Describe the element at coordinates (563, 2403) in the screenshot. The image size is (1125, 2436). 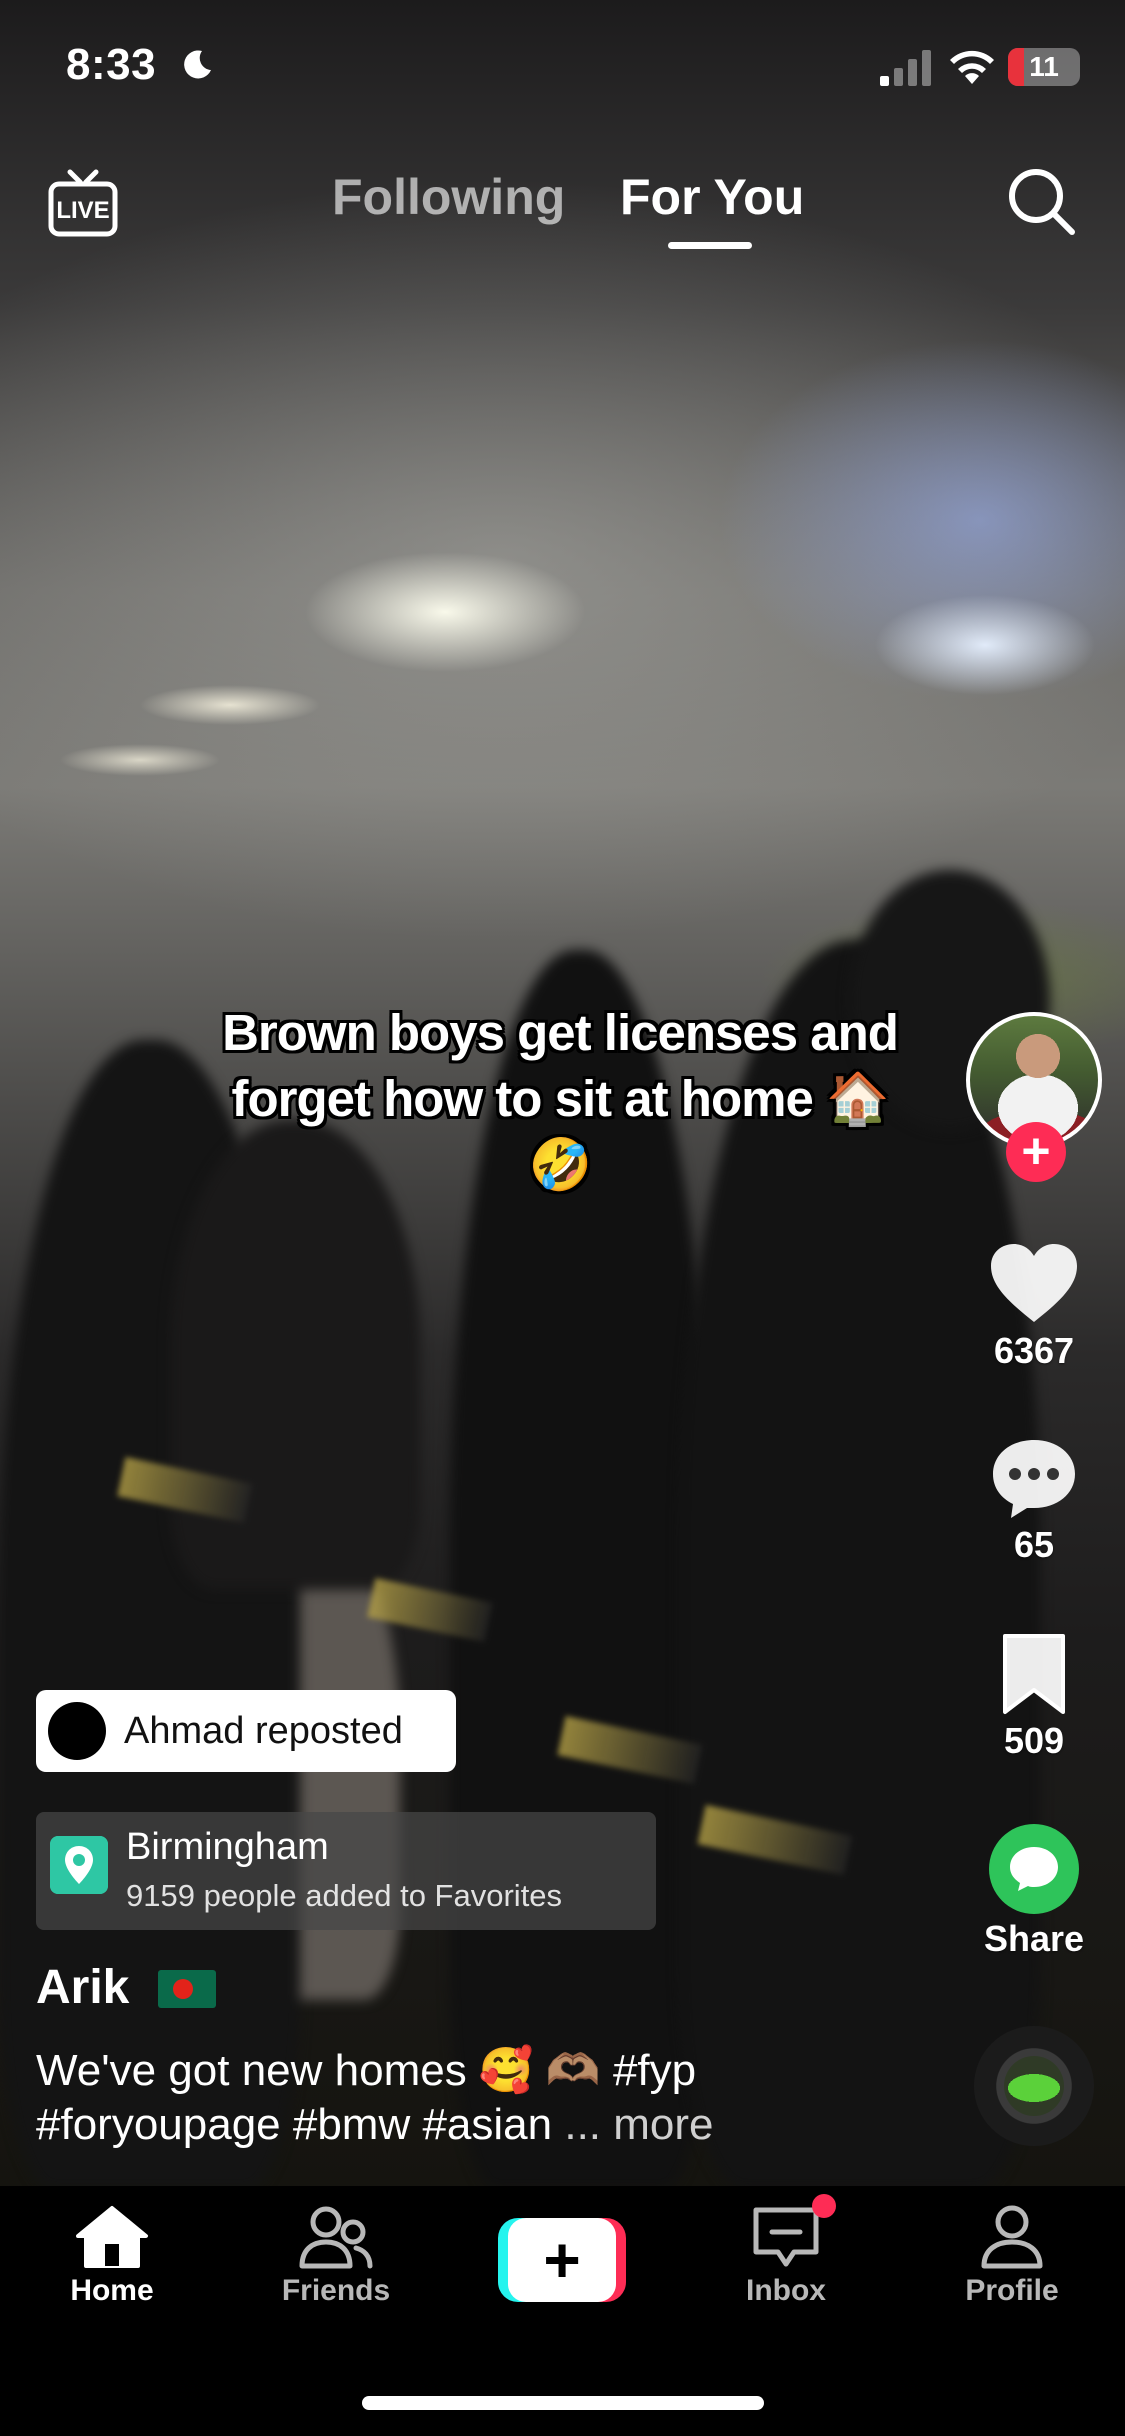
I see `home-indicator` at that location.